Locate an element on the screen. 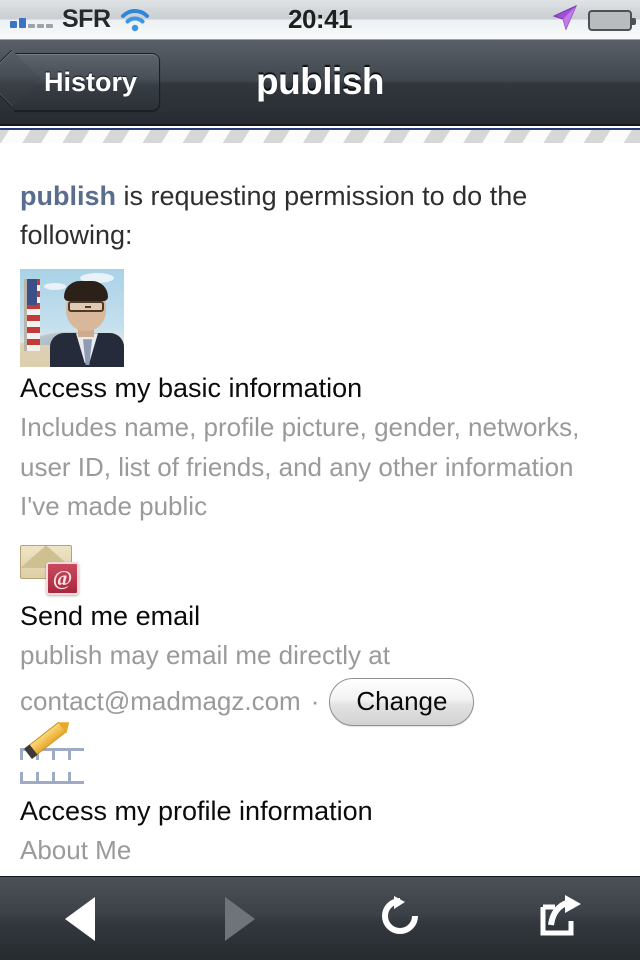  email-row: contact@madmagz.com · Change is located at coordinates (320, 701).